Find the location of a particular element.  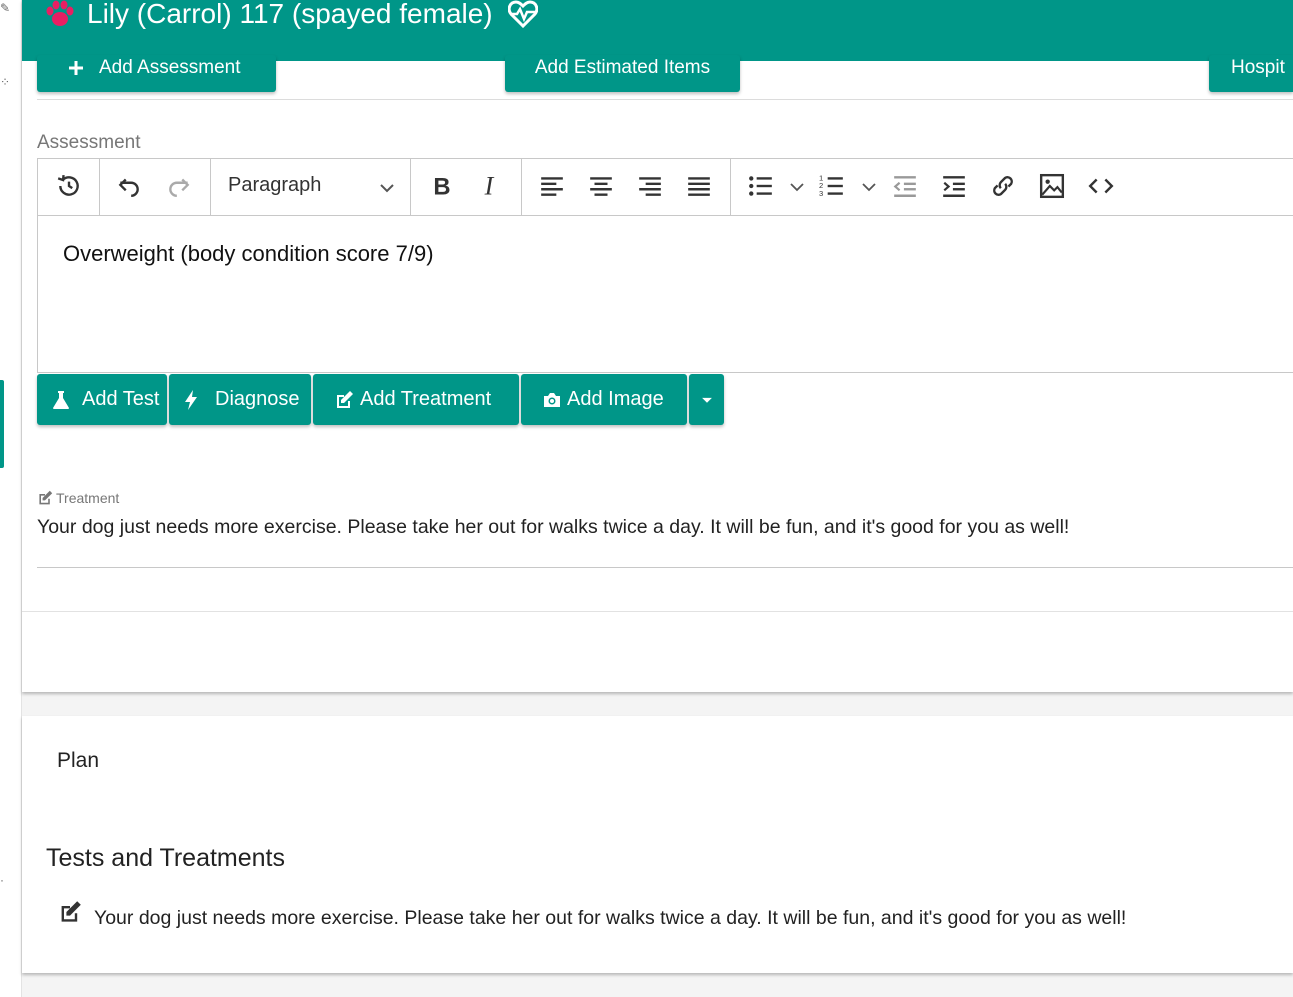

section-divider is located at coordinates (657, 611).